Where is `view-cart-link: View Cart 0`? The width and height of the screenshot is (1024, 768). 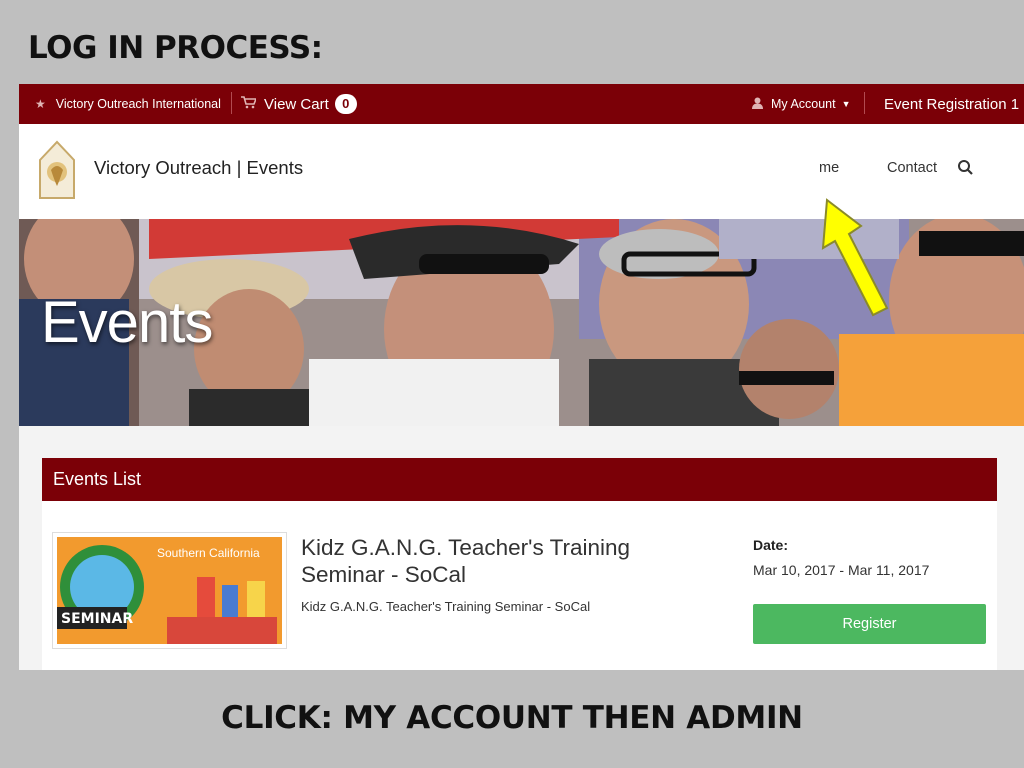 view-cart-link: View Cart 0 is located at coordinates (299, 104).